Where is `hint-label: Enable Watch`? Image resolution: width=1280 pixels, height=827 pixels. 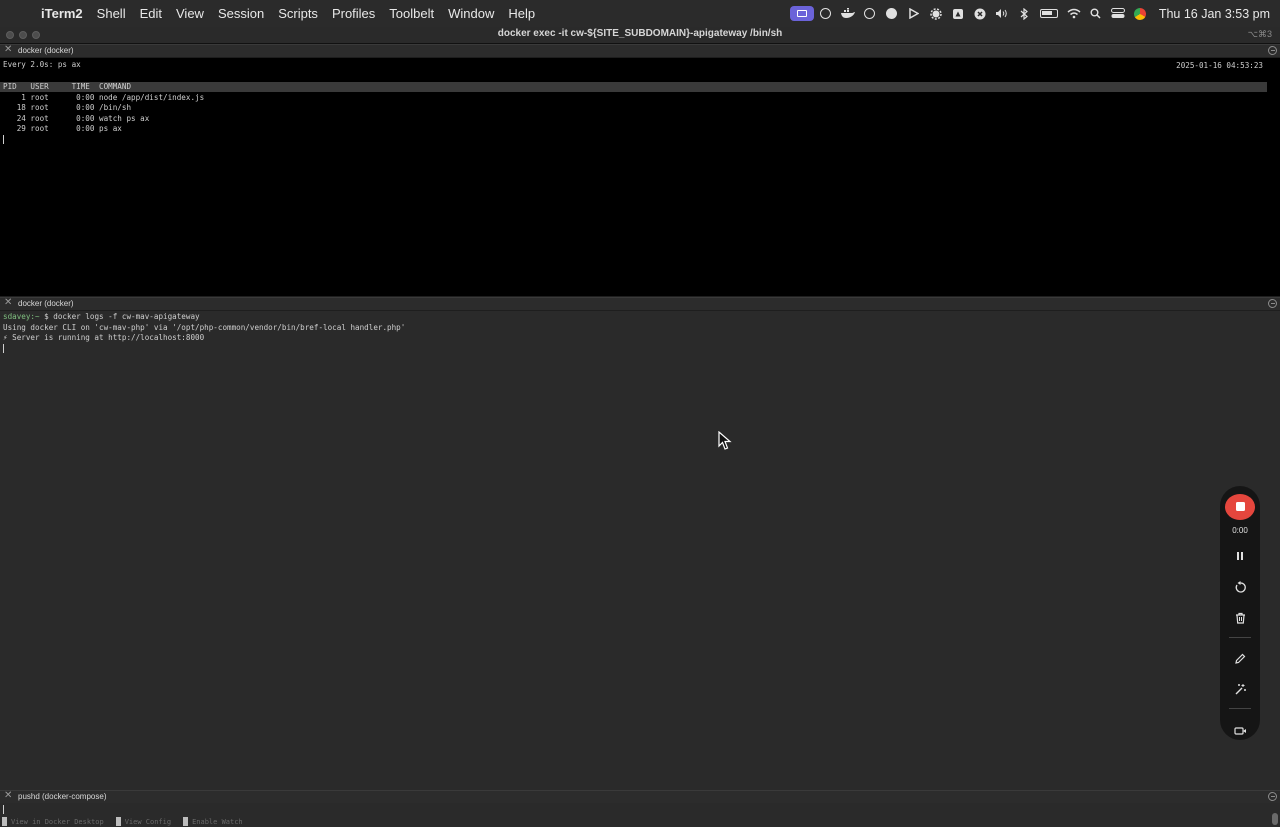 hint-label: Enable Watch is located at coordinates (217, 822).